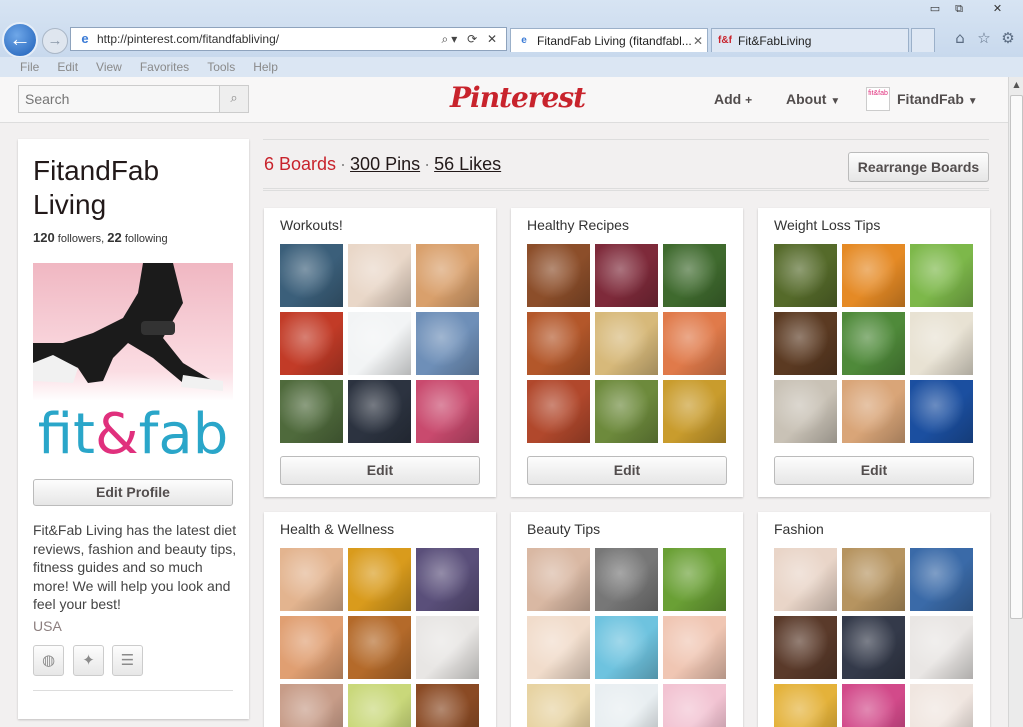 This screenshot has height=727, width=1023. Describe the element at coordinates (558, 343) in the screenshot. I see `thumb-lasagna` at that location.